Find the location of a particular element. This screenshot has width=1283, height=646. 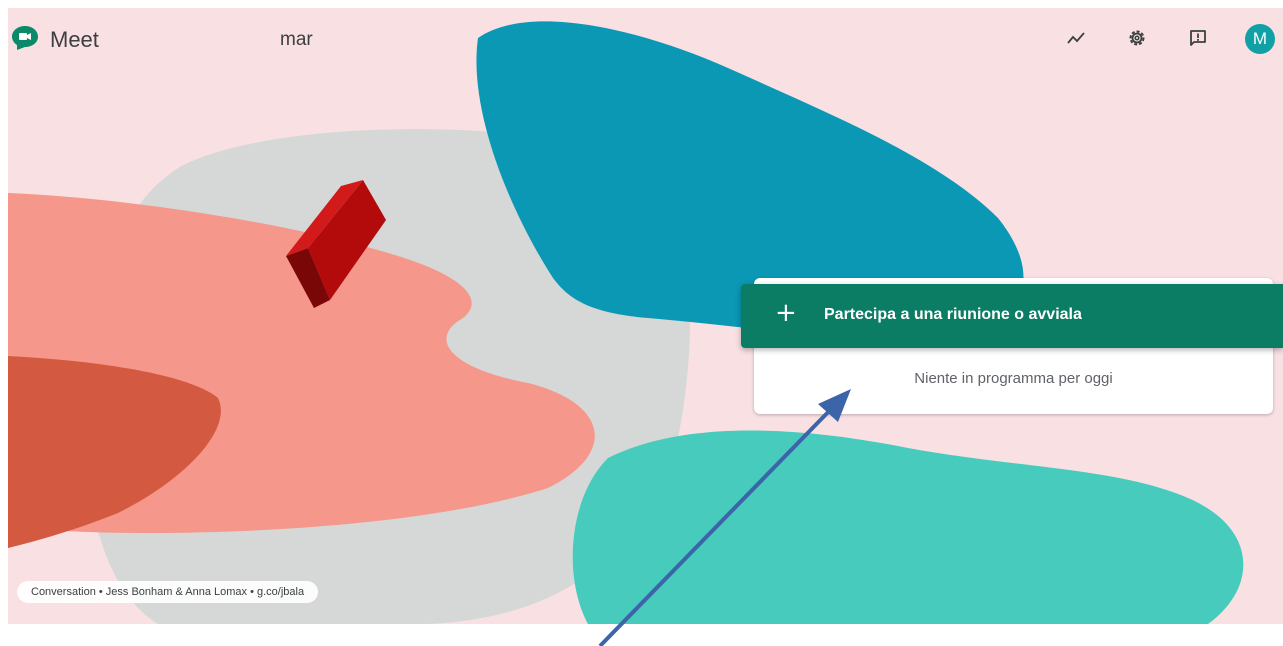

feedback-icon is located at coordinates (1198, 38).